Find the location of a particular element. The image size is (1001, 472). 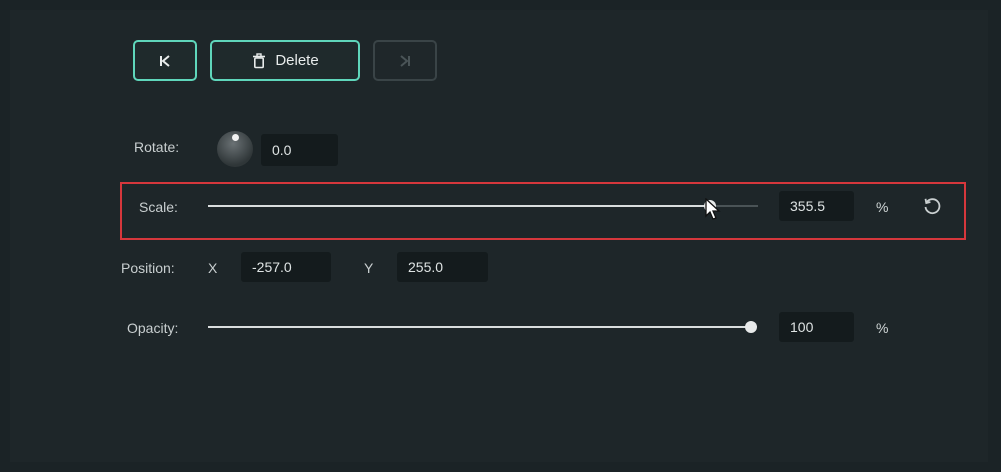

opacity-slider-thumb is located at coordinates (751, 327).